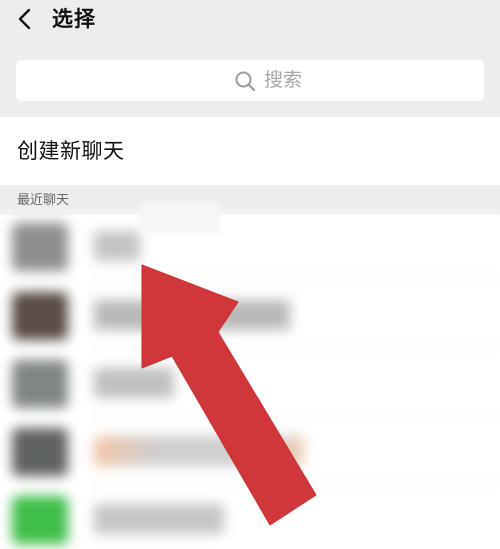  I want to click on chevron-left-icon, so click(24, 19).